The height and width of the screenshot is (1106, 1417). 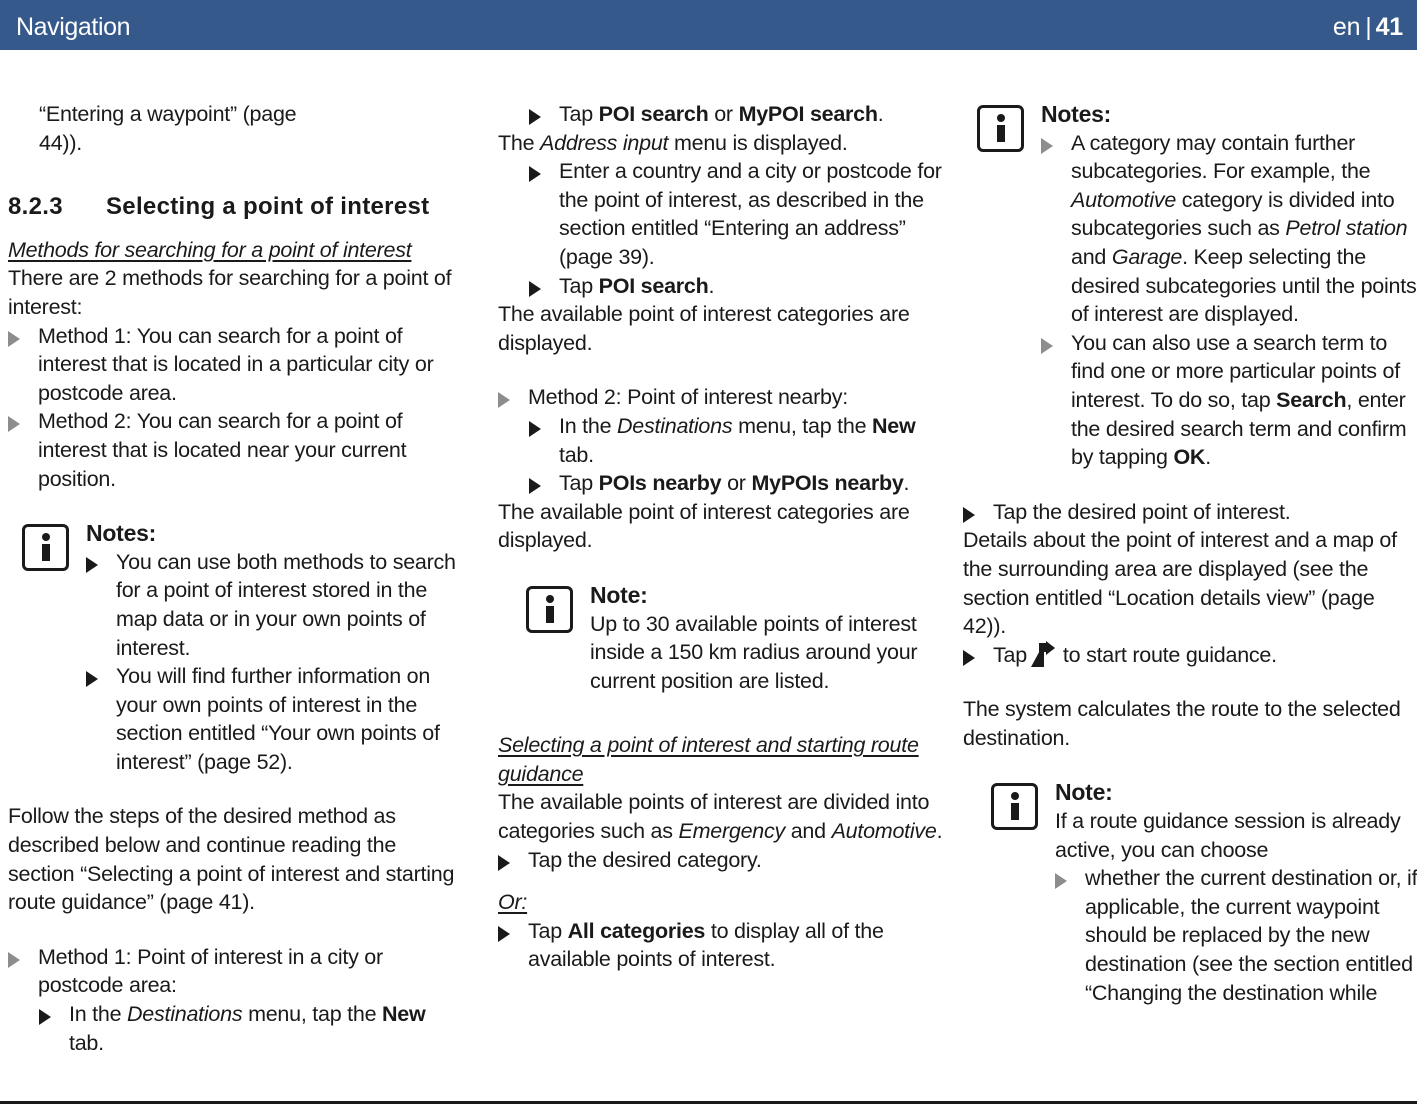 What do you see at coordinates (636, 930) in the screenshot?
I see `ui-label-all-categories: All categories` at bounding box center [636, 930].